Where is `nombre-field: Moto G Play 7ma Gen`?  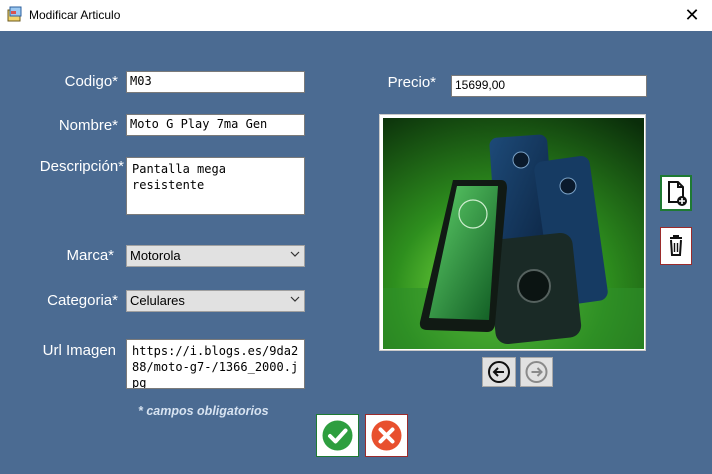
nombre-field: Moto G Play 7ma Gen is located at coordinates (215, 125).